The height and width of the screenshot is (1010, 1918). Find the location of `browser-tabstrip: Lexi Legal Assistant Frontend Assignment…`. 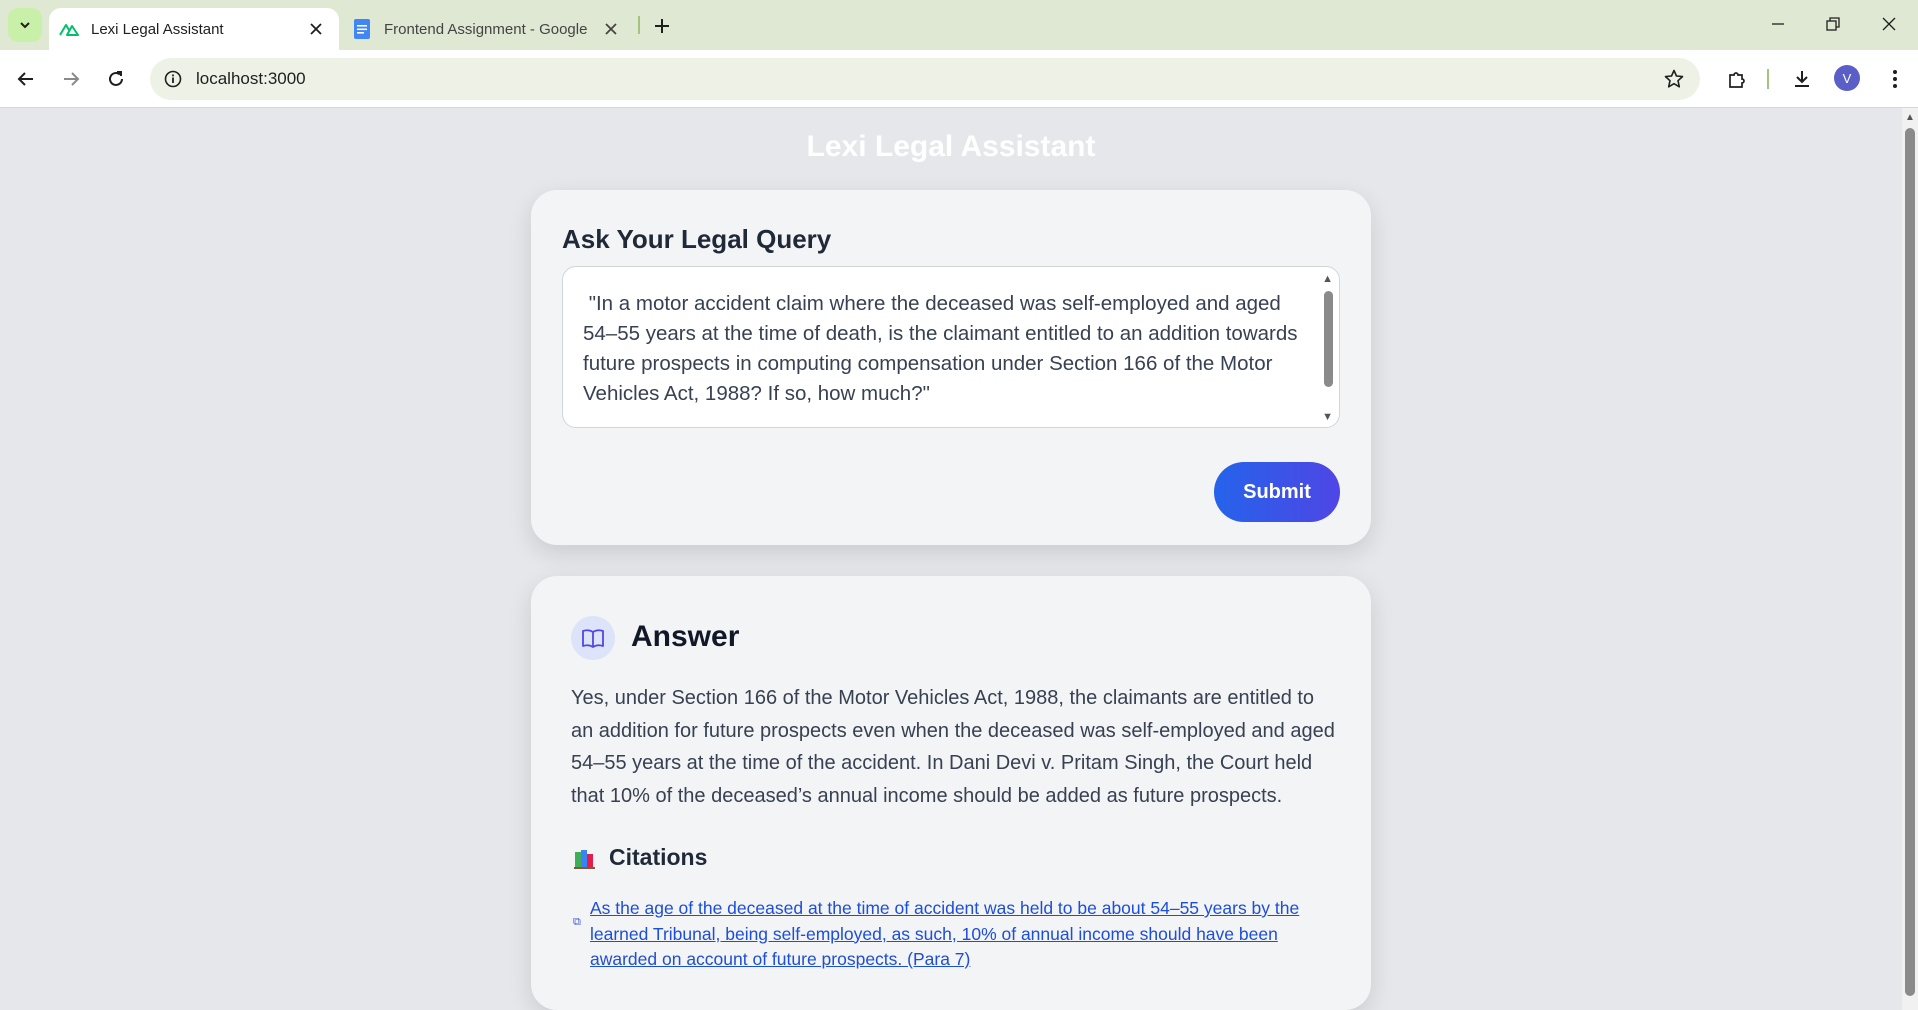

browser-tabstrip: Lexi Legal Assistant Frontend Assignment… is located at coordinates (959, 25).